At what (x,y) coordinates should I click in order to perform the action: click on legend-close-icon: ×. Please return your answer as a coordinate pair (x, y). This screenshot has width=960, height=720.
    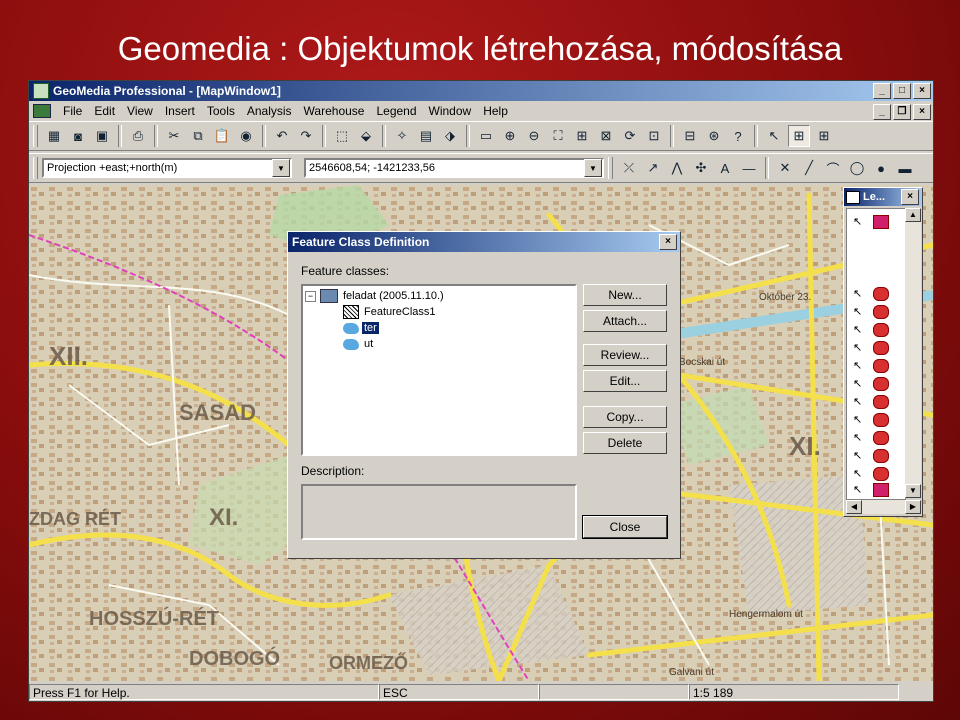
    Looking at the image, I should click on (910, 197).